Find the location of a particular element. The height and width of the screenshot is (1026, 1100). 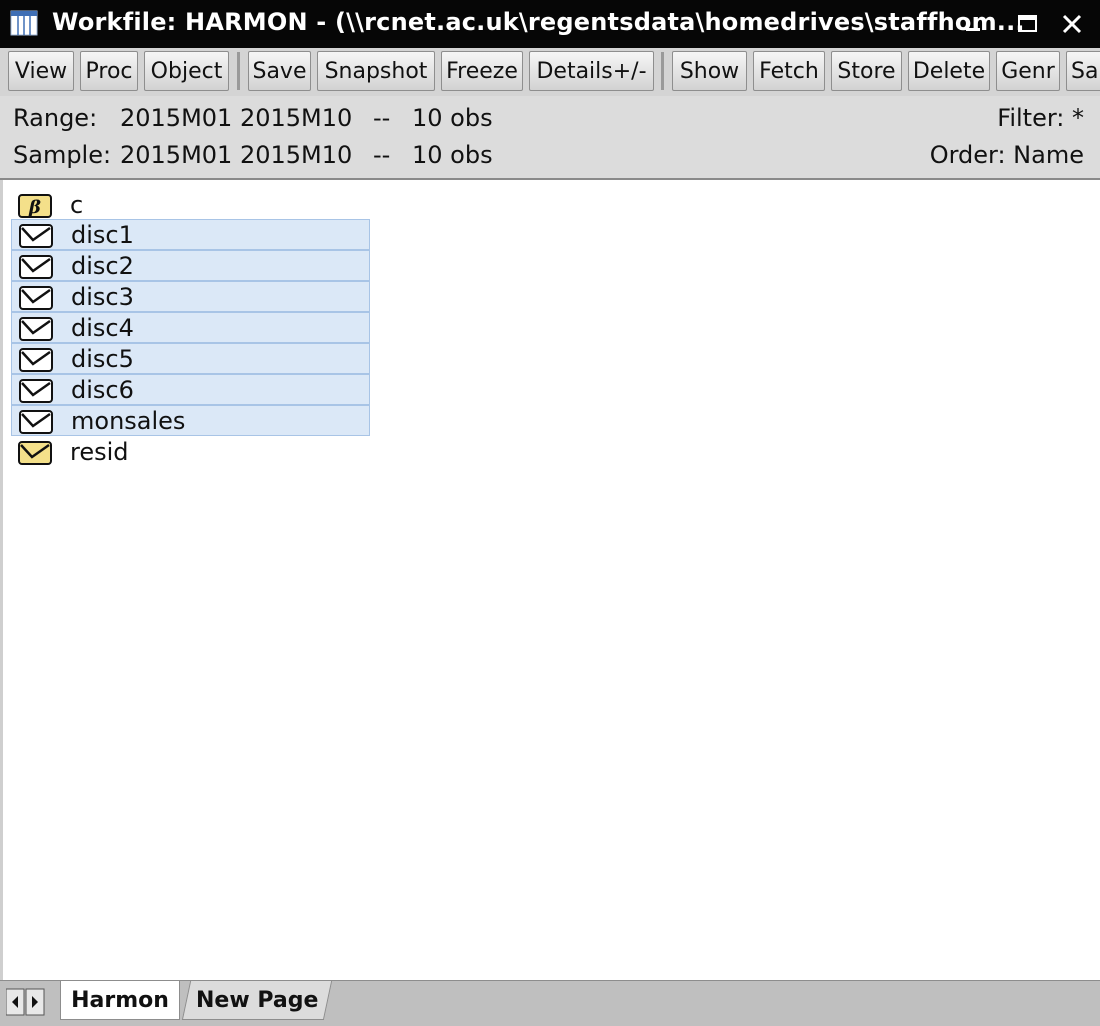

tab-harmon: Harmon is located at coordinates (120, 1000).